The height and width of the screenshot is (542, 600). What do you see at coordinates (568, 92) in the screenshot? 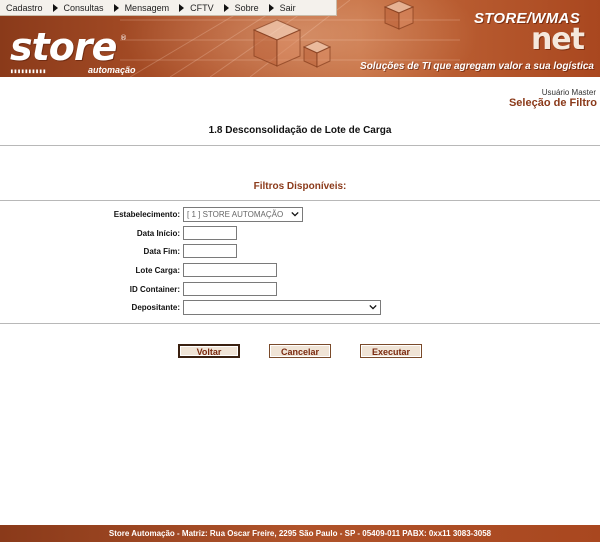
I see `user-name: Usuário Master` at bounding box center [568, 92].